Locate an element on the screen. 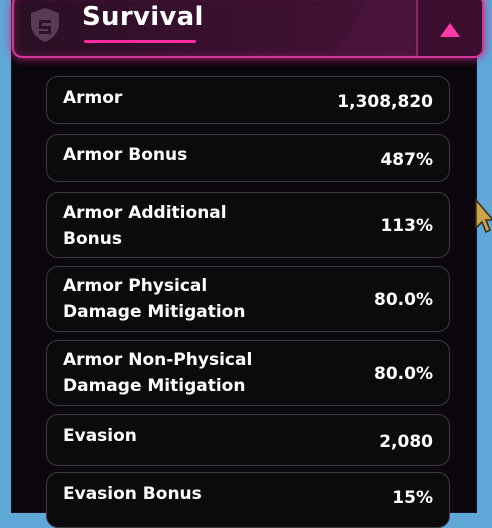 Image resolution: width=492 pixels, height=528 pixels. stat-label: Armor Physical Damage Mitigation is located at coordinates (154, 299).